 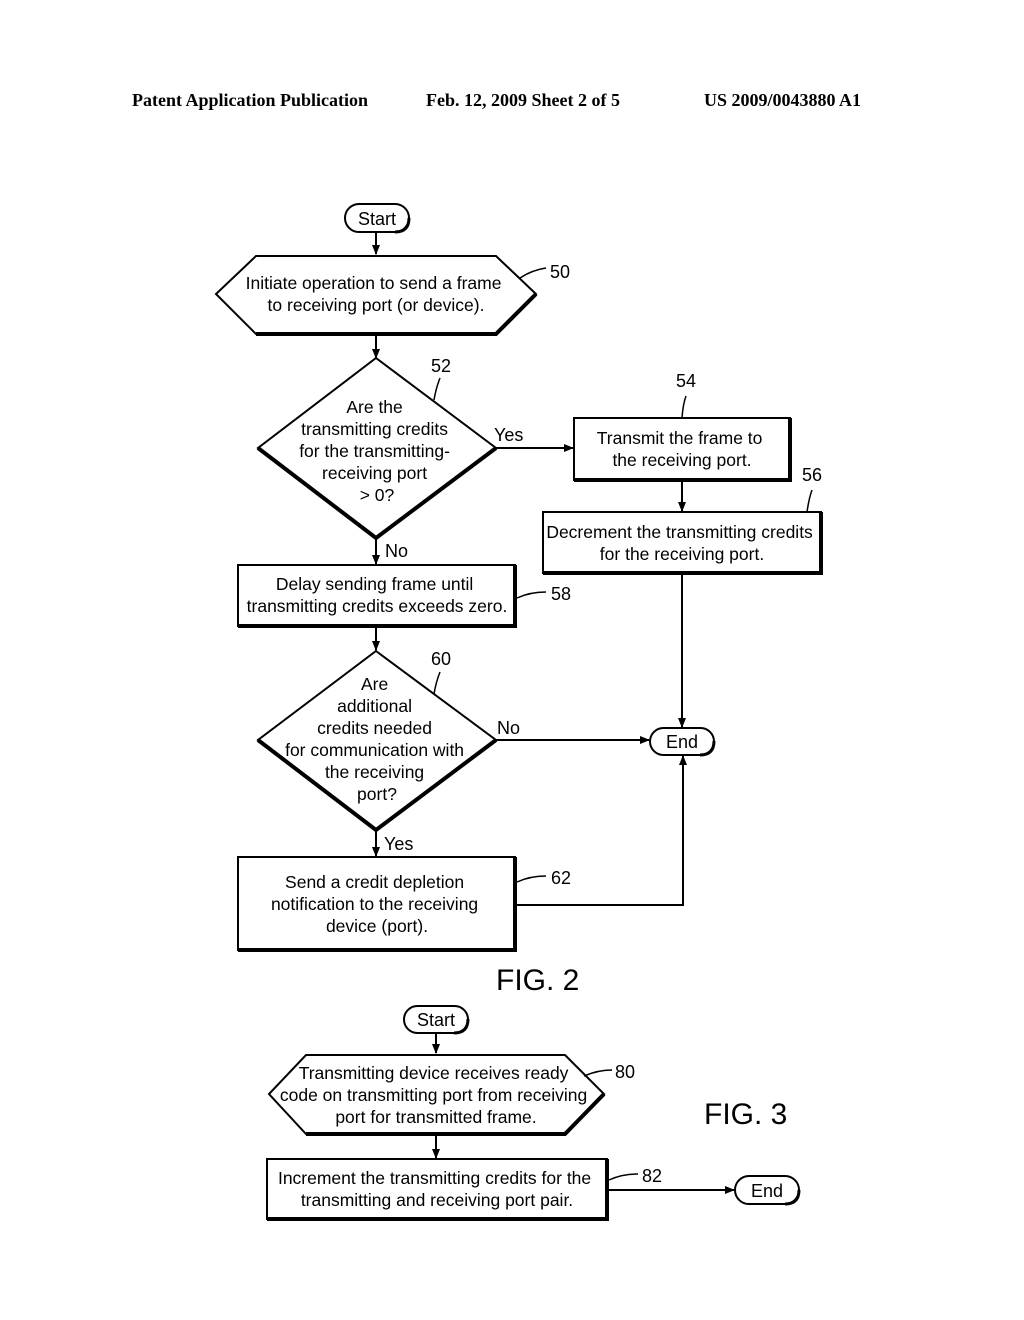 I want to click on fig2-step60-yes-label: Yes, so click(x=398, y=844).